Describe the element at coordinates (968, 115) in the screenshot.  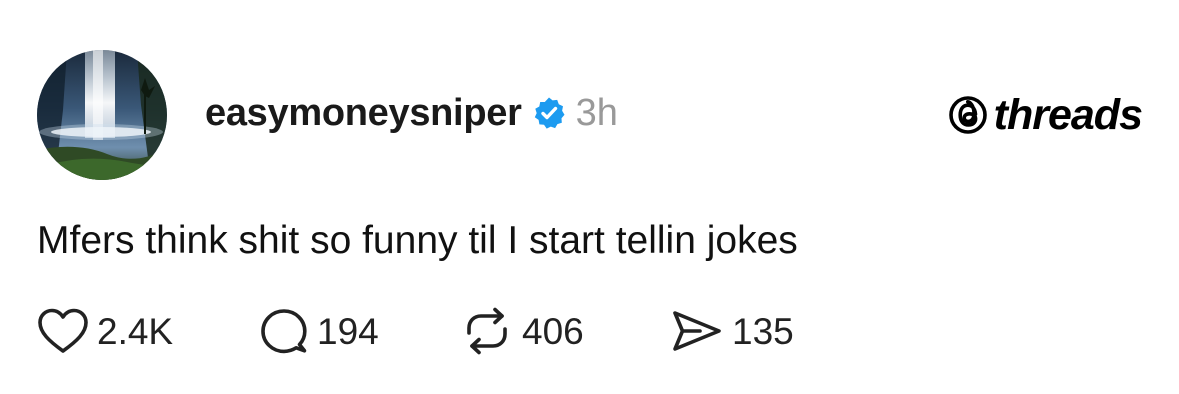
I see `threads-logo-icon` at that location.